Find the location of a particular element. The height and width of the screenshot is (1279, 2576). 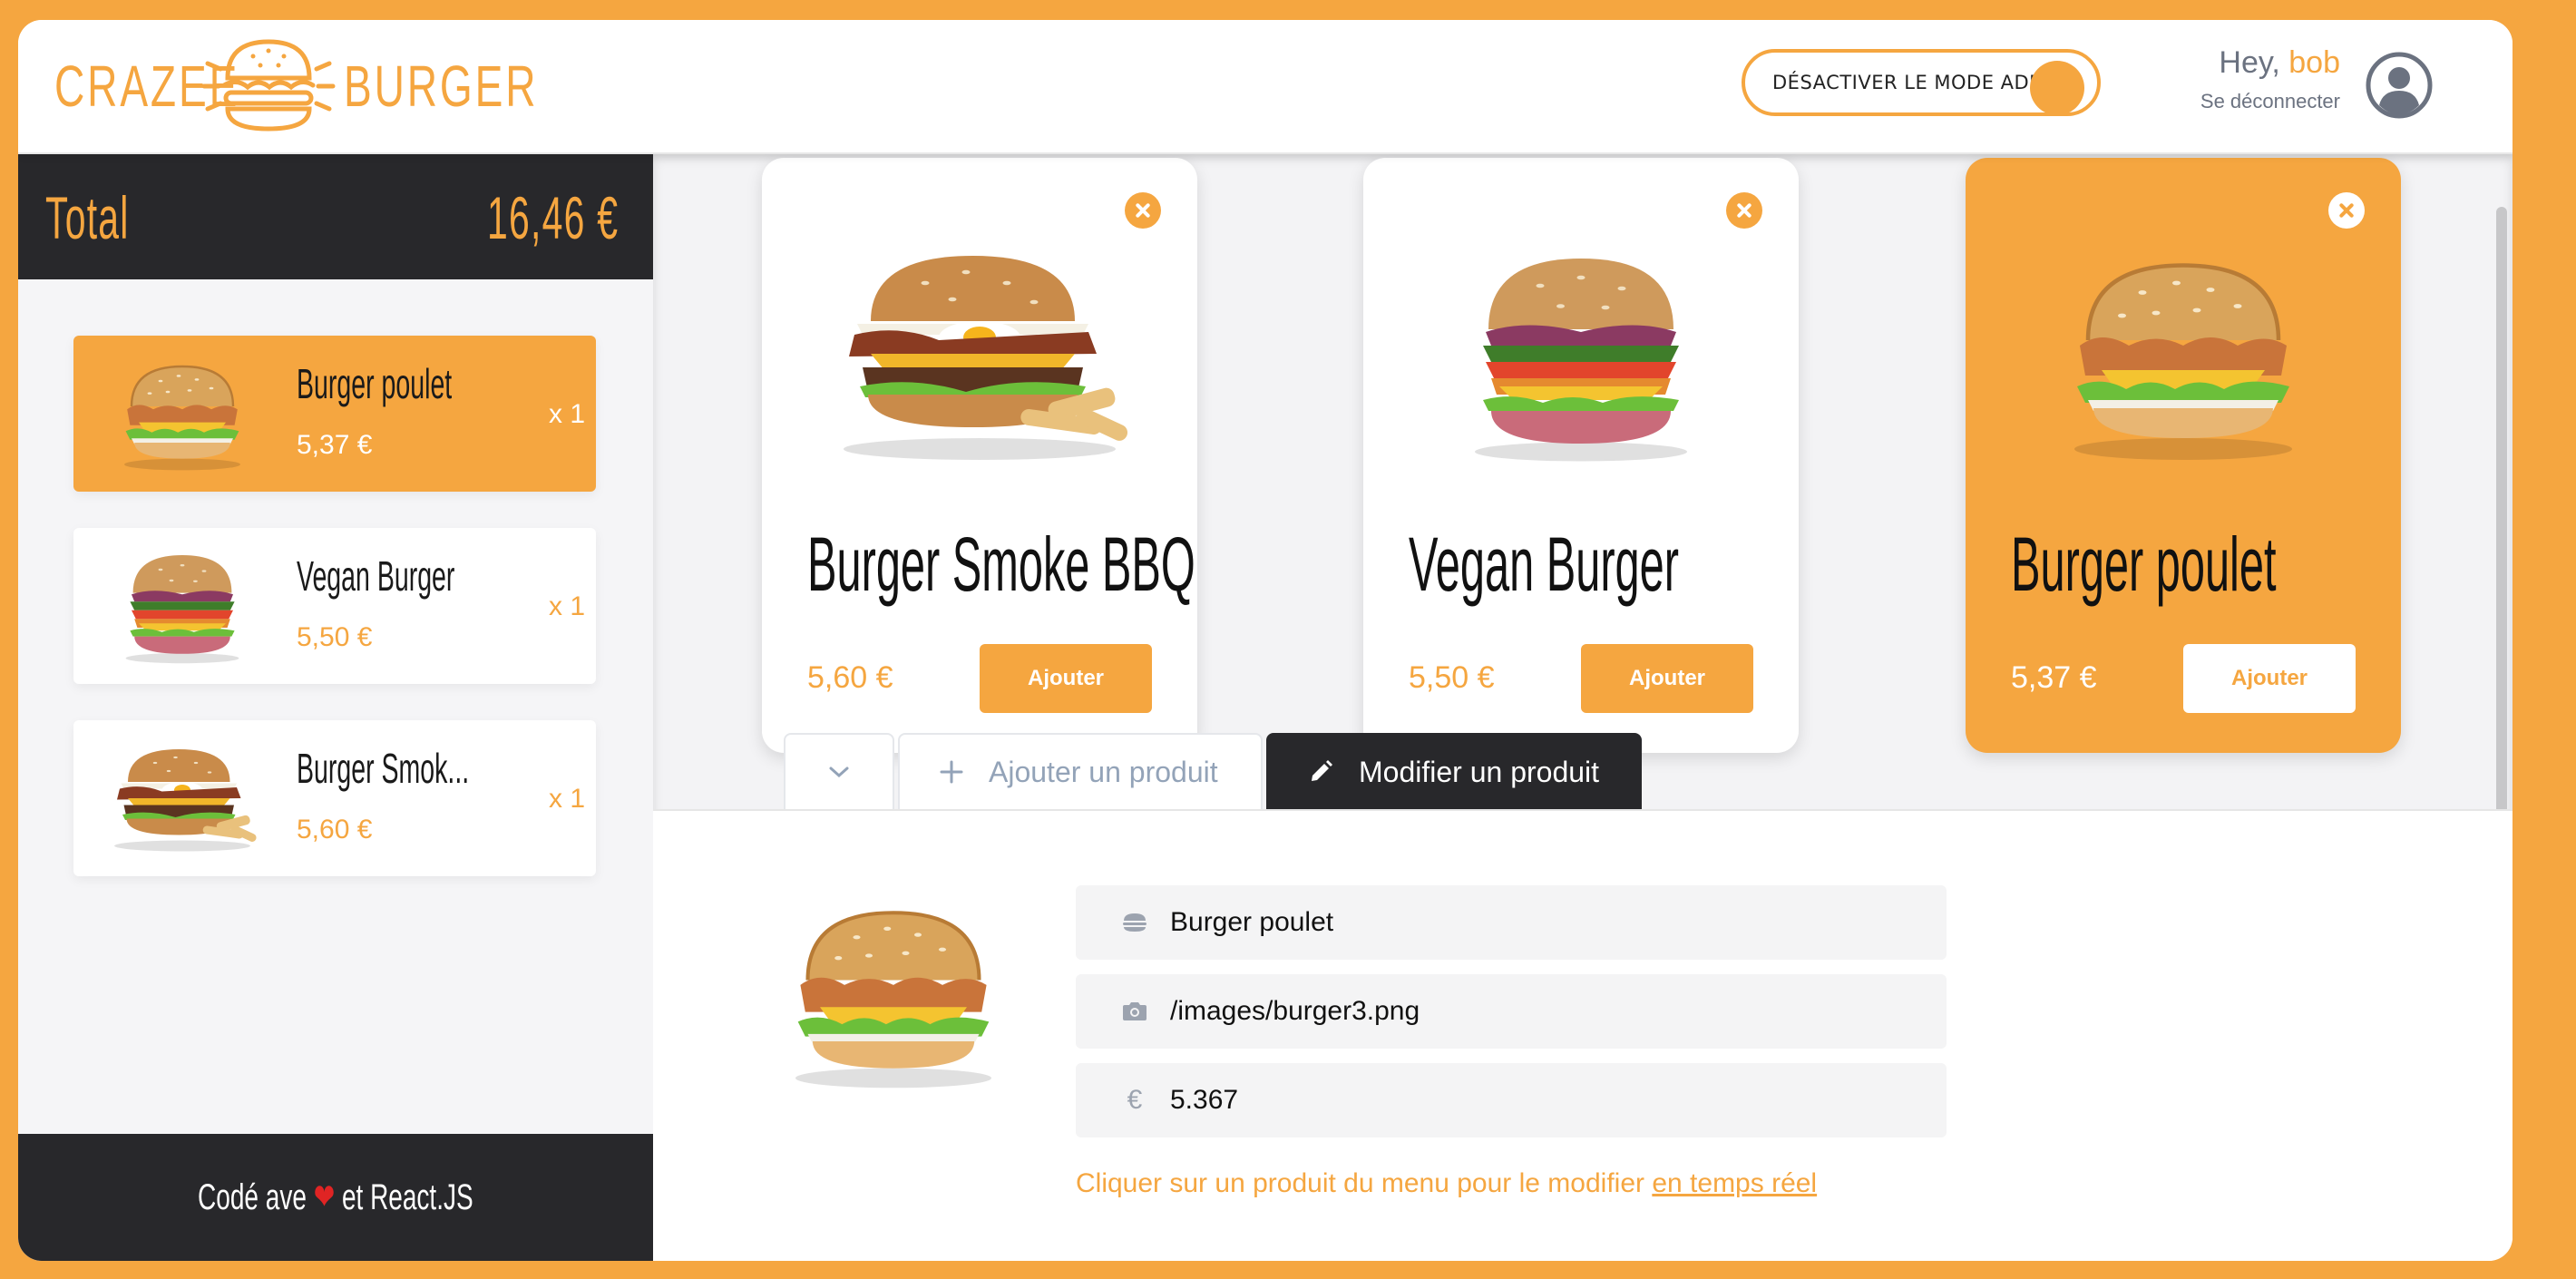

product-title: Burger poulet is located at coordinates (2144, 564).